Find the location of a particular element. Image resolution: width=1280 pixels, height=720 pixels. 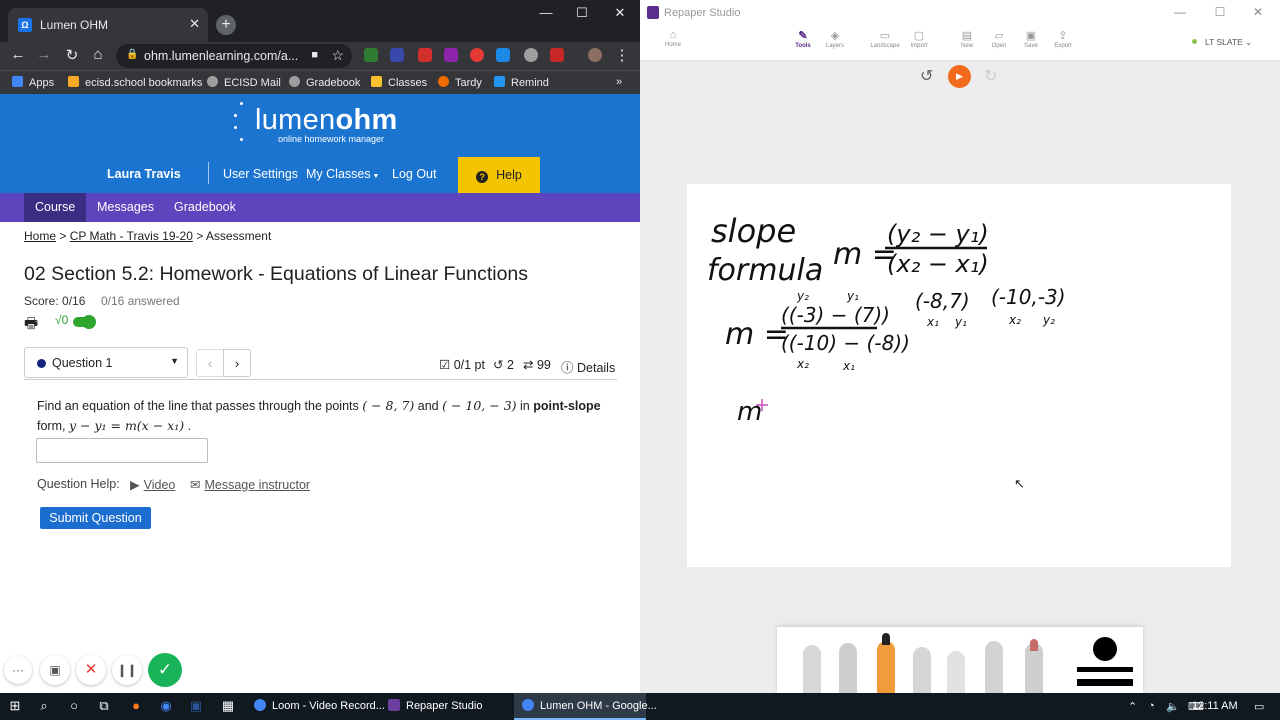

tool-tools: ✎ Tools is located at coordinates (803, 39).